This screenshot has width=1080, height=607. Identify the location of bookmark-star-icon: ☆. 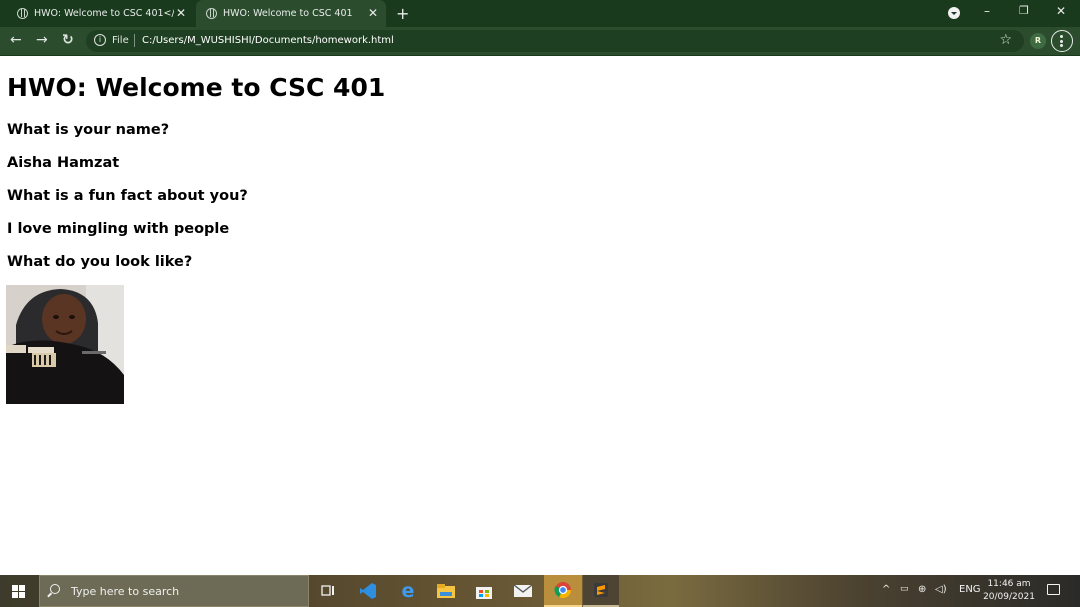
(1005, 40).